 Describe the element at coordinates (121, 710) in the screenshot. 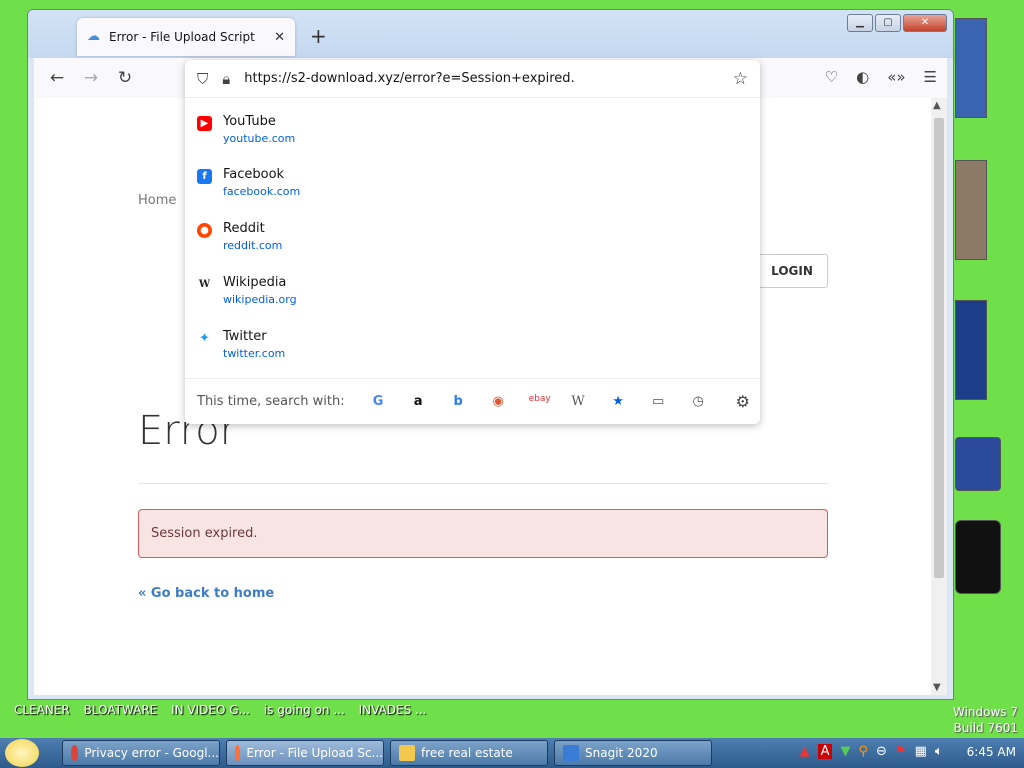

I see `desktop-label: BLOATWARE` at that location.